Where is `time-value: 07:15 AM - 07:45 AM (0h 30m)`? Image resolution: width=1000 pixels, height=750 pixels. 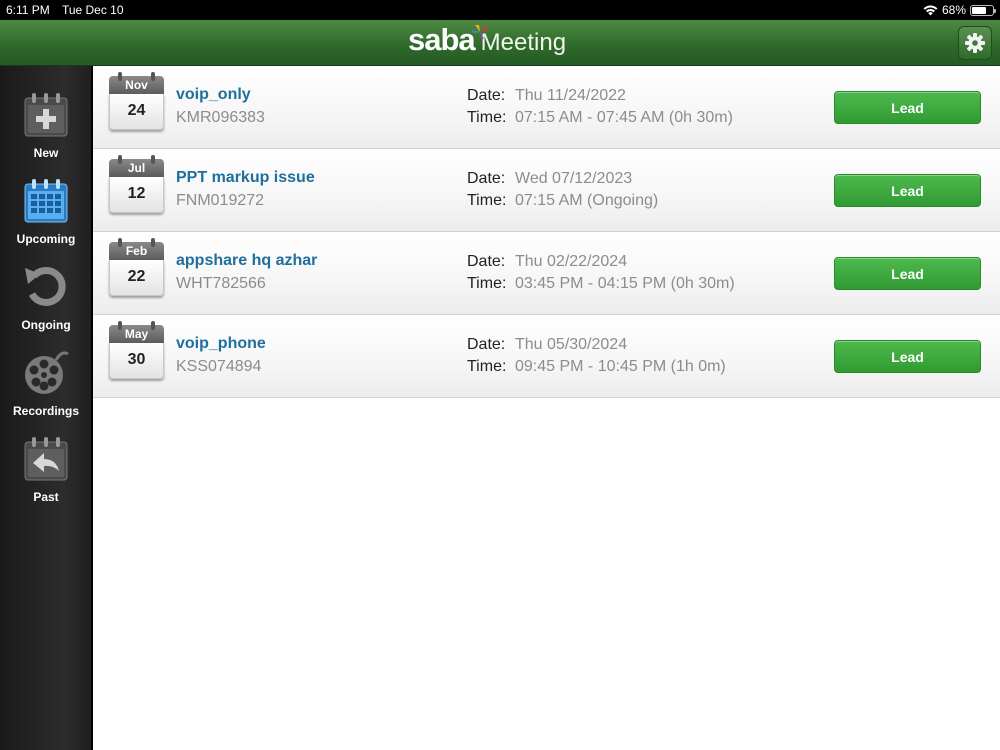
time-value: 07:15 AM - 07:45 AM (0h 30m) is located at coordinates (624, 117).